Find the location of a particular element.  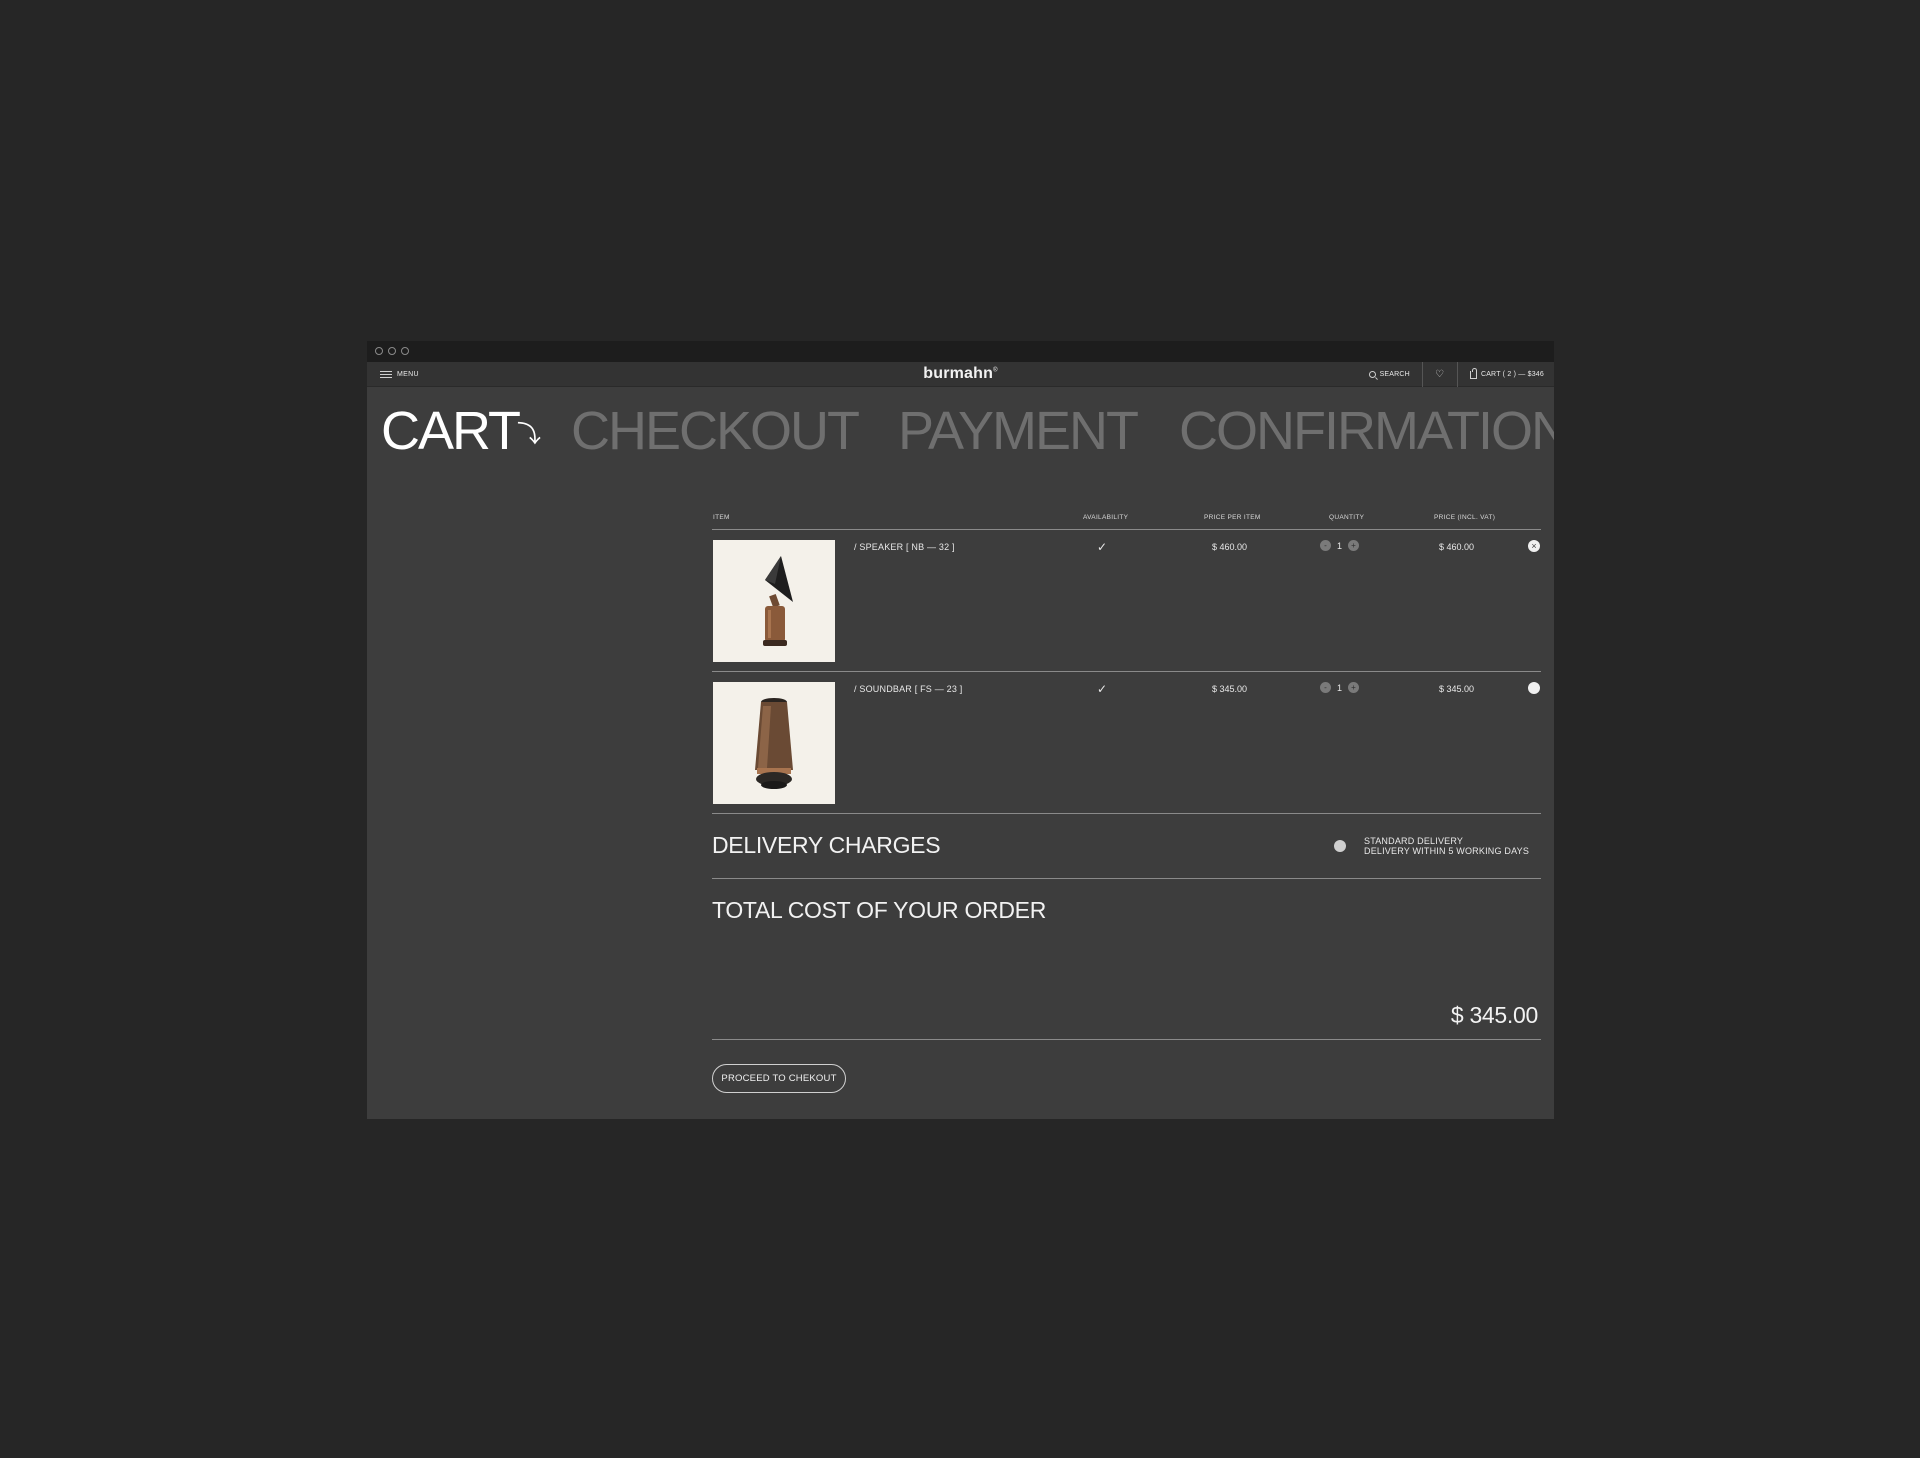

site-header: MENU burmahn® SEARCH ♡ CART ( 2 ) — $346 is located at coordinates (960, 374).